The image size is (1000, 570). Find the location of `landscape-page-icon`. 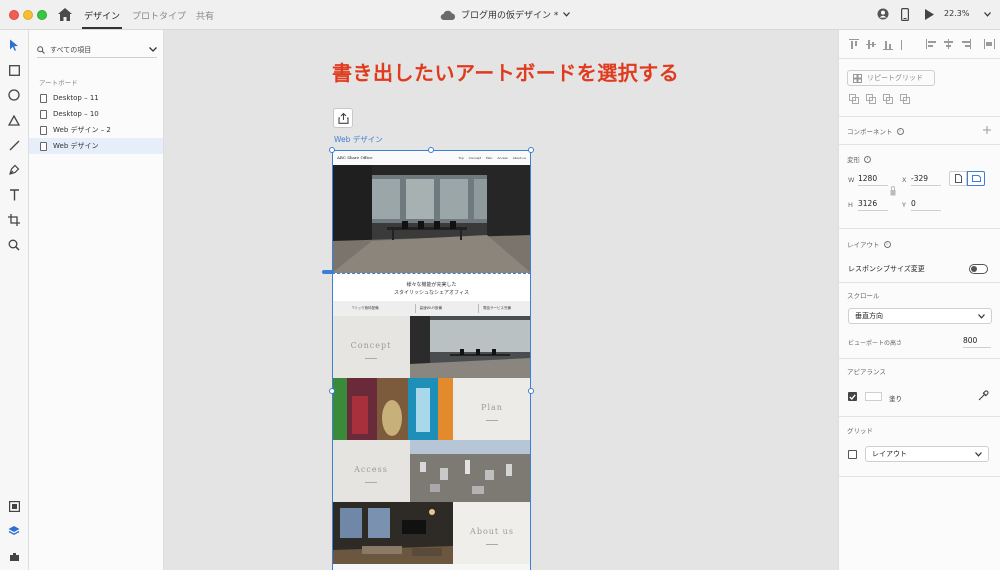

landscape-page-icon is located at coordinates (976, 178).